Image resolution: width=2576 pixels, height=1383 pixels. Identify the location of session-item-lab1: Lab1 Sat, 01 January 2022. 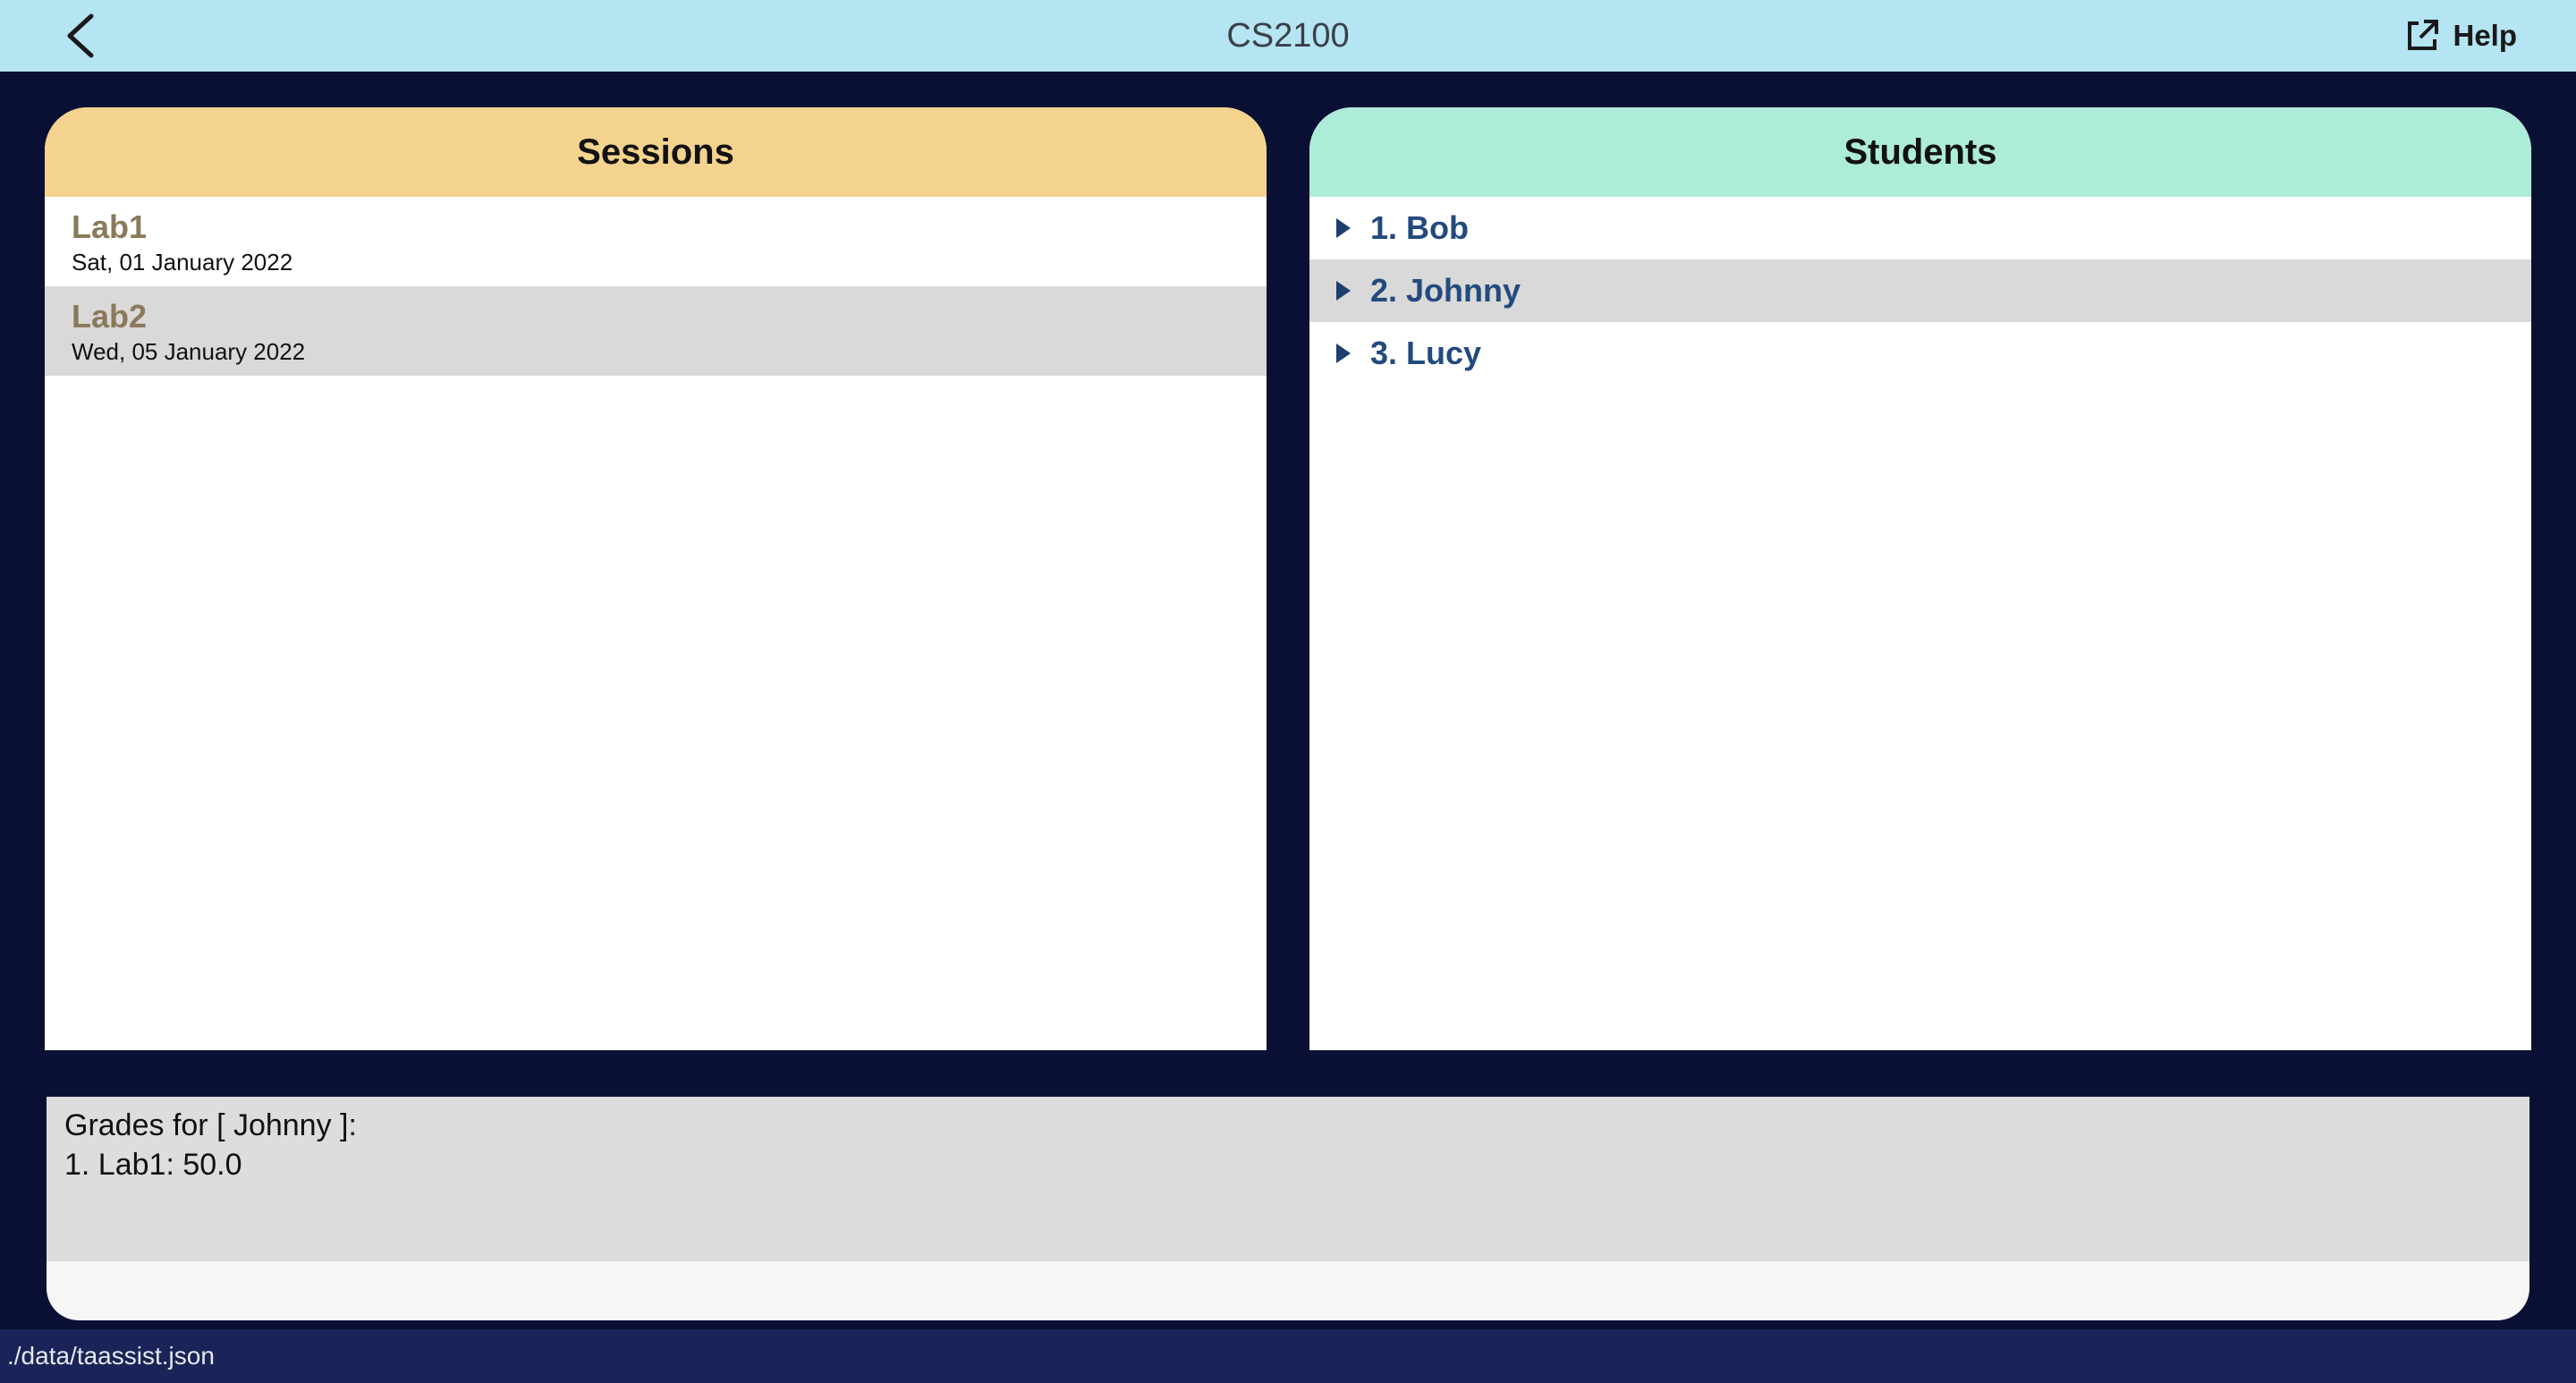
(656, 242).